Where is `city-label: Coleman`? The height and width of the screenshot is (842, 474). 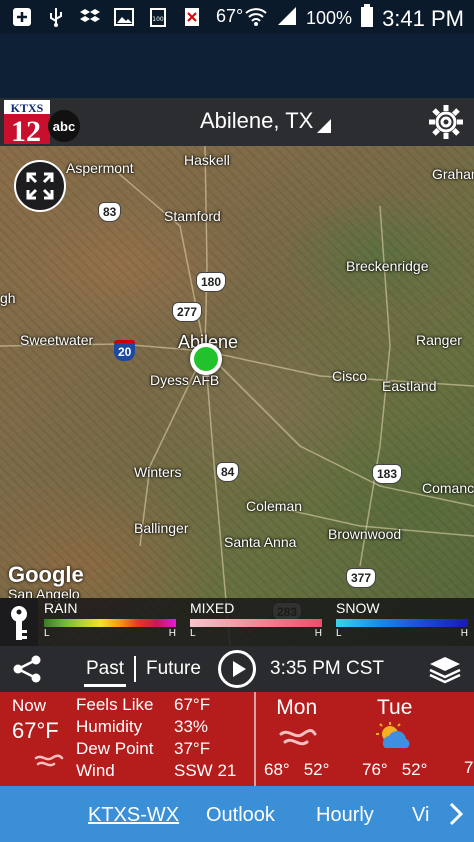 city-label: Coleman is located at coordinates (274, 506).